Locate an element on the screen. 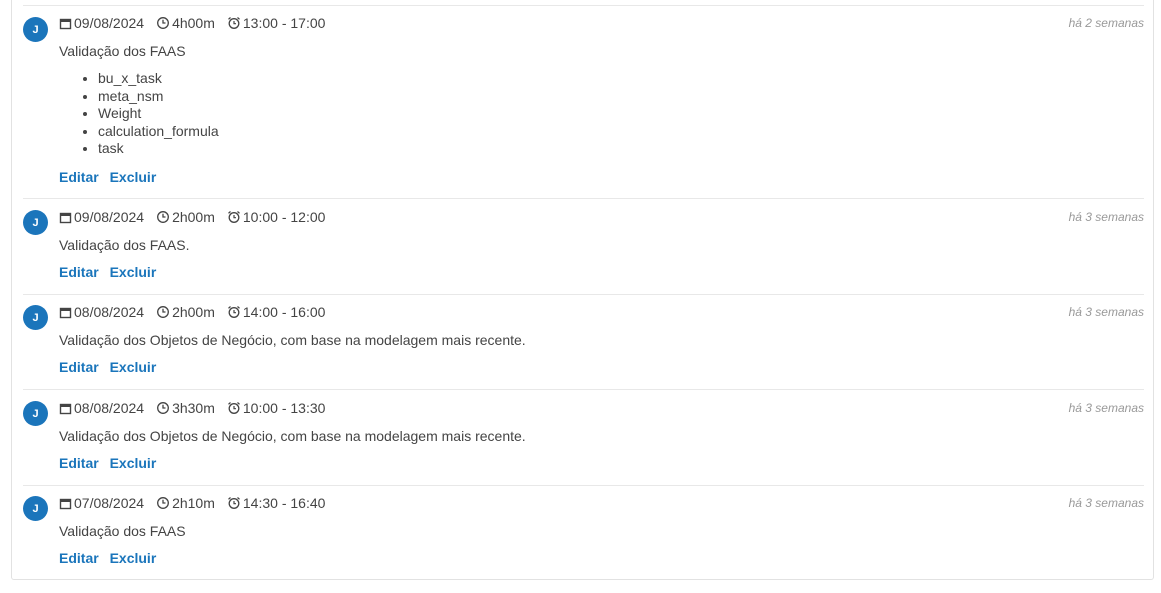  entry-time-range: 14:30 - 16:40 is located at coordinates (284, 503).